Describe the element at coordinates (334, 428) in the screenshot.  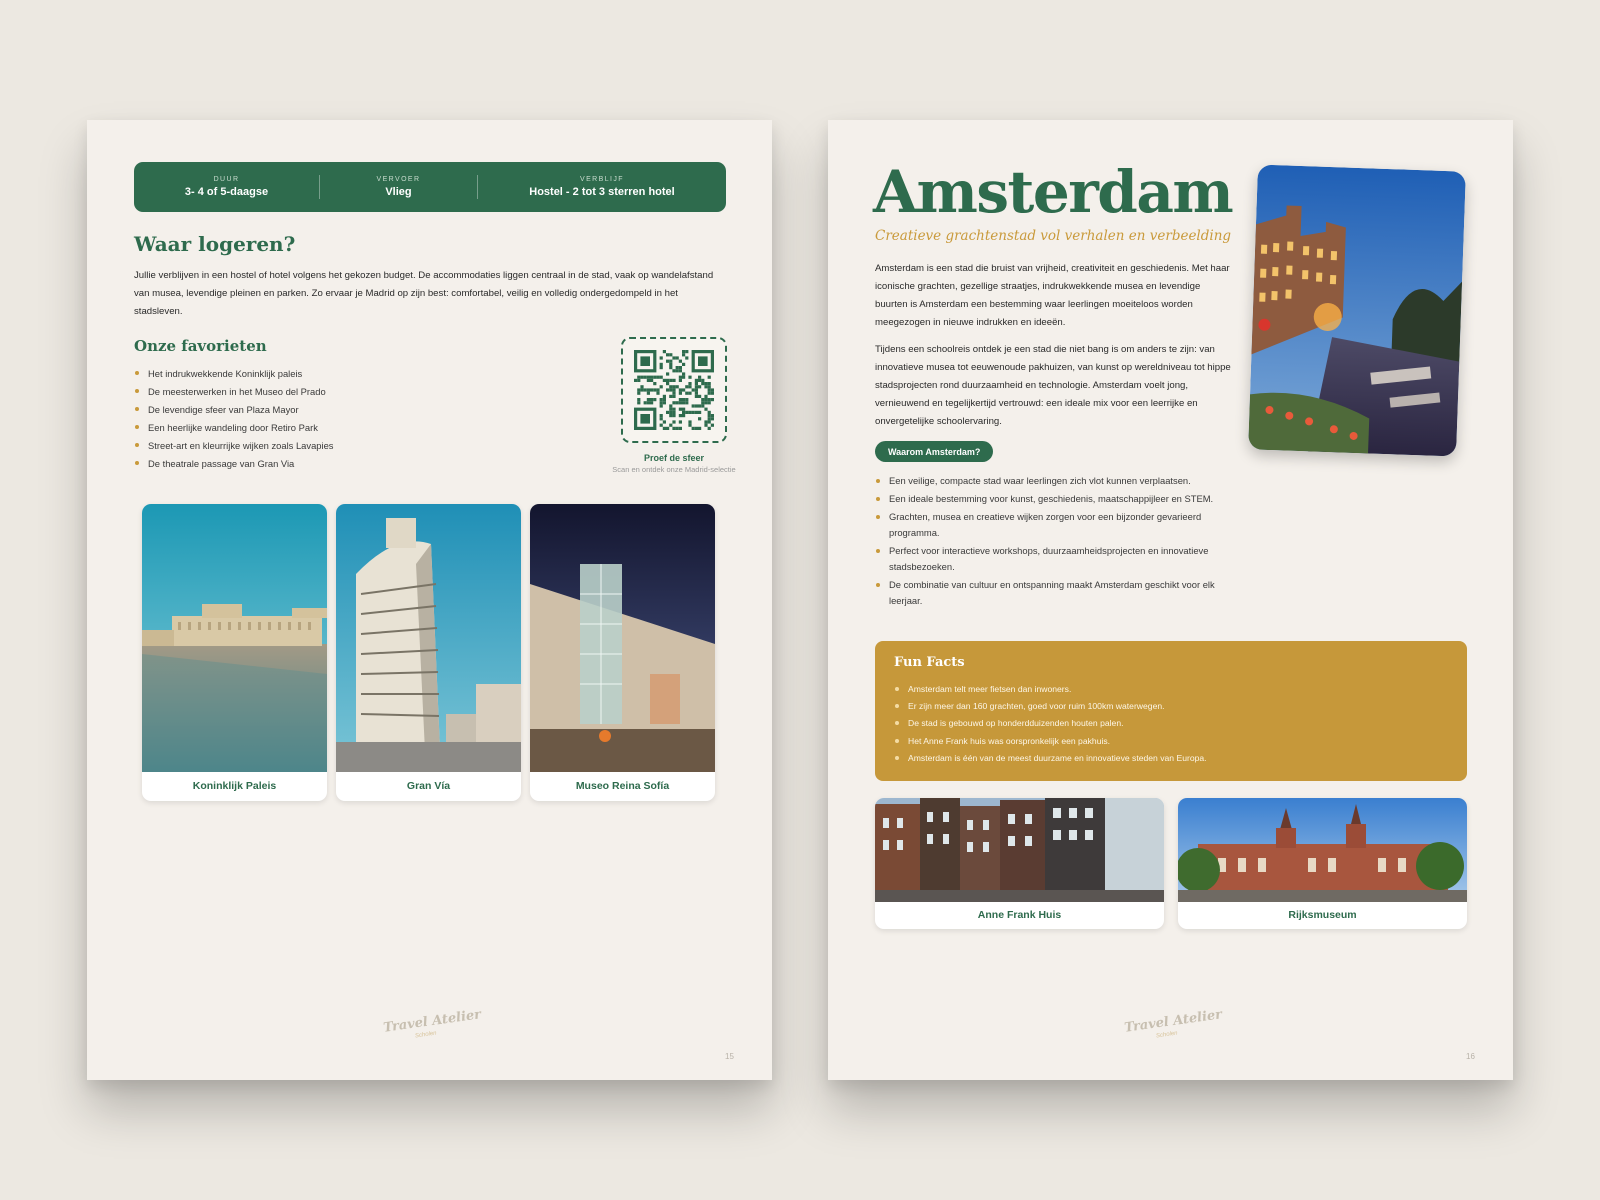
I see `list-item: Een heerlijke wandeling door Retiro Park` at that location.